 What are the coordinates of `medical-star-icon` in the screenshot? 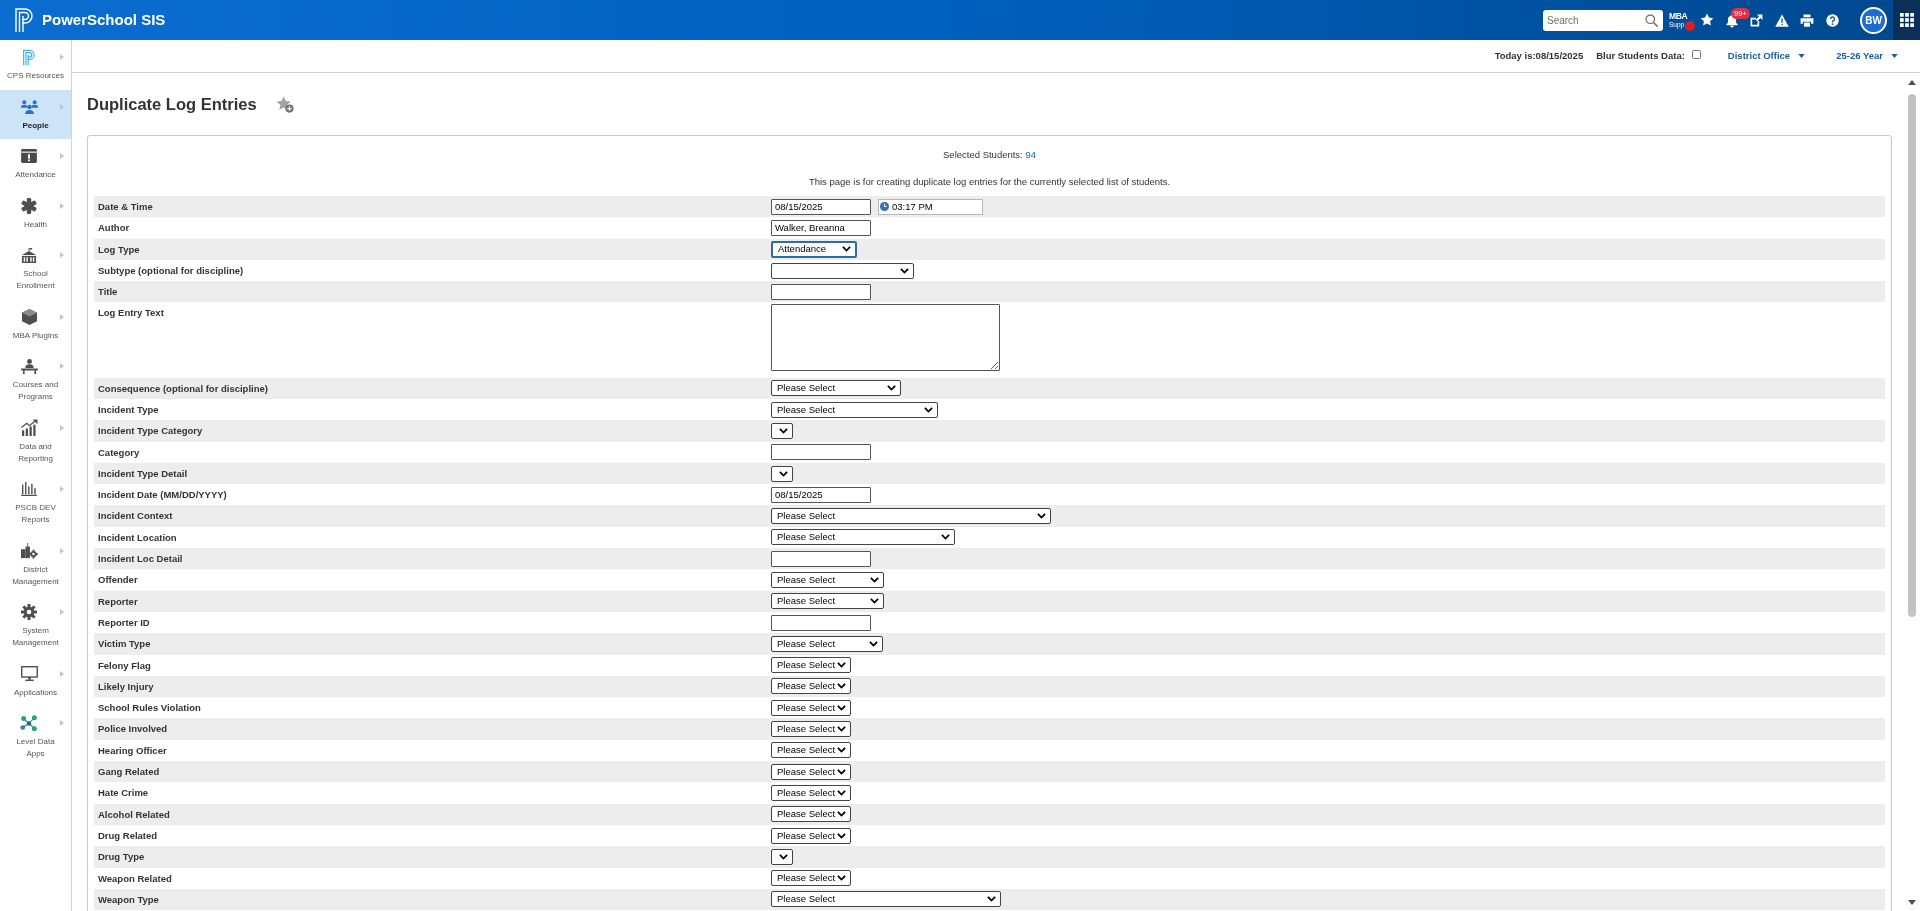 It's located at (29, 205).